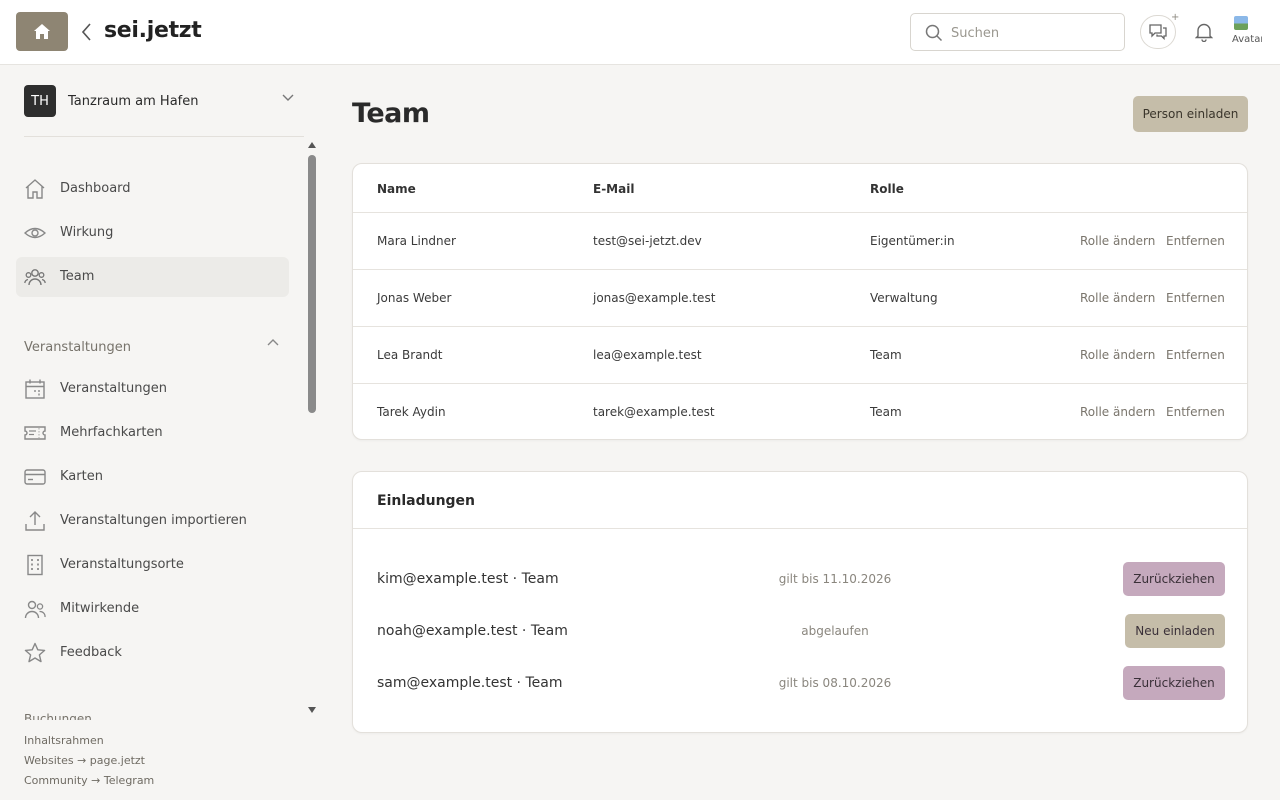 The width and height of the screenshot is (1280, 800). I want to click on page-title: Team, so click(391, 113).